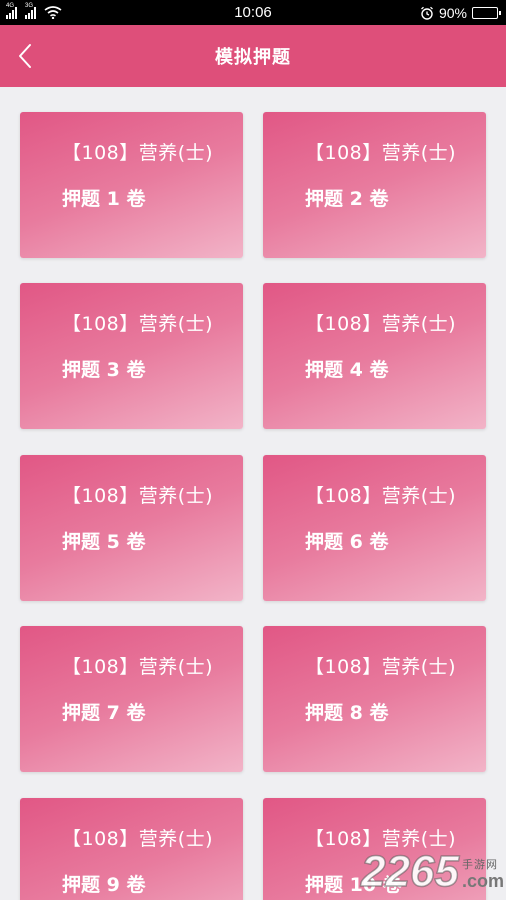 The width and height of the screenshot is (506, 900). Describe the element at coordinates (104, 542) in the screenshot. I see `card-paper-label: 押题 5 卷` at that location.